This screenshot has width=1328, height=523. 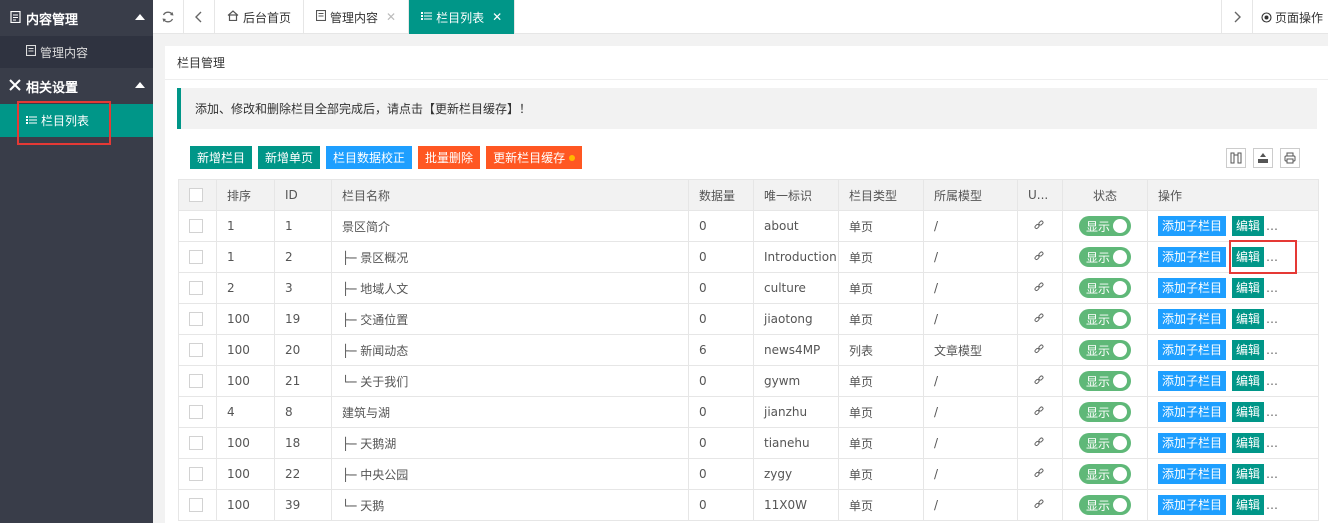 I want to click on header-sort: 排序, so click(x=245, y=195).